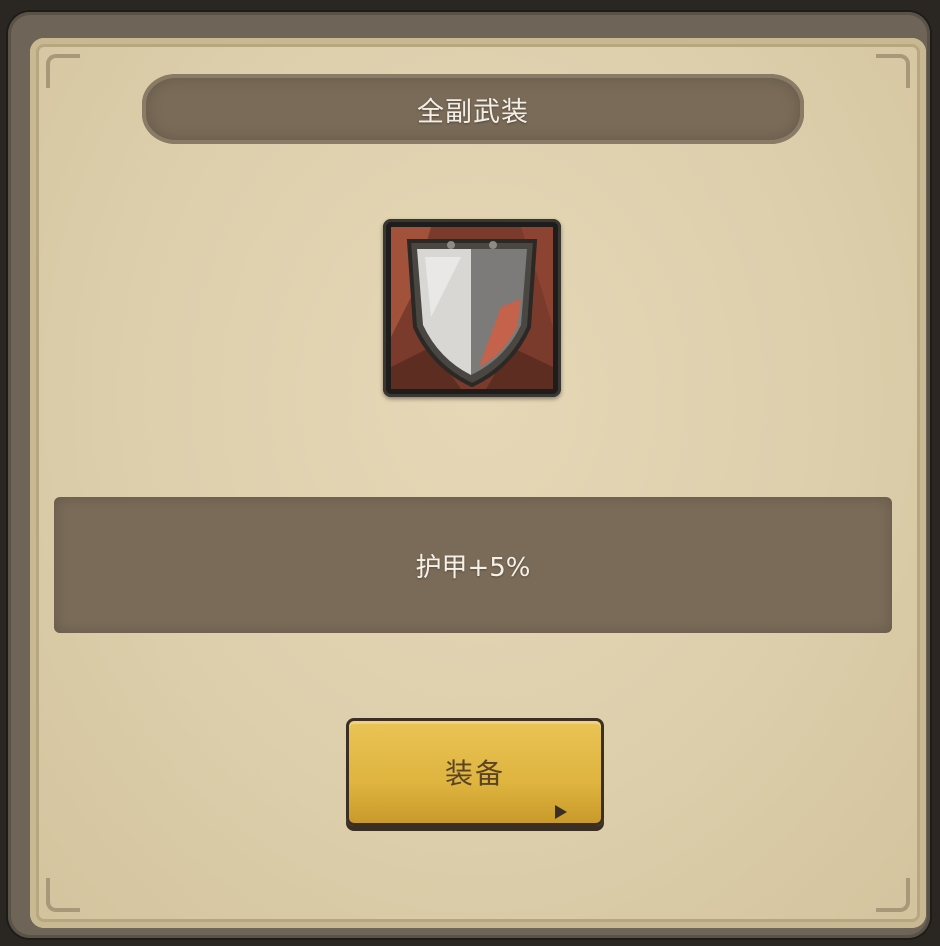 Image resolution: width=940 pixels, height=946 pixels. I want to click on shield-icon, so click(472, 308).